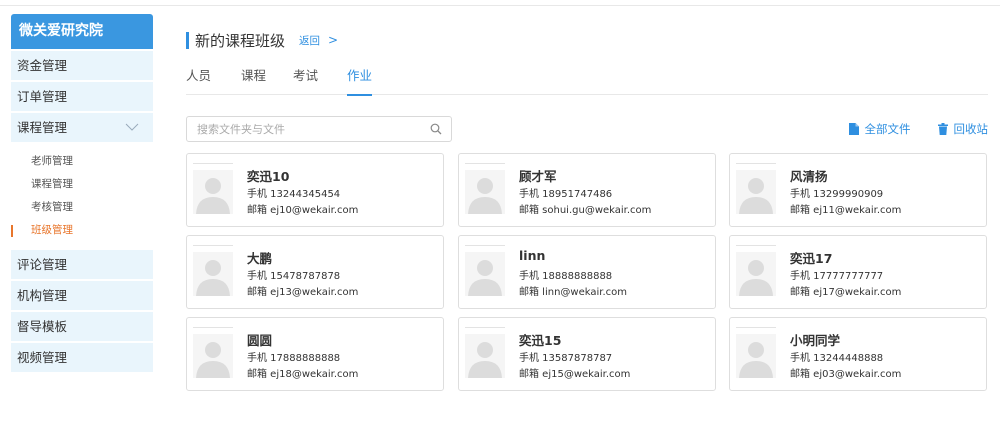 The image size is (1000, 423). What do you see at coordinates (309, 40) in the screenshot?
I see `back-link: 返回` at bounding box center [309, 40].